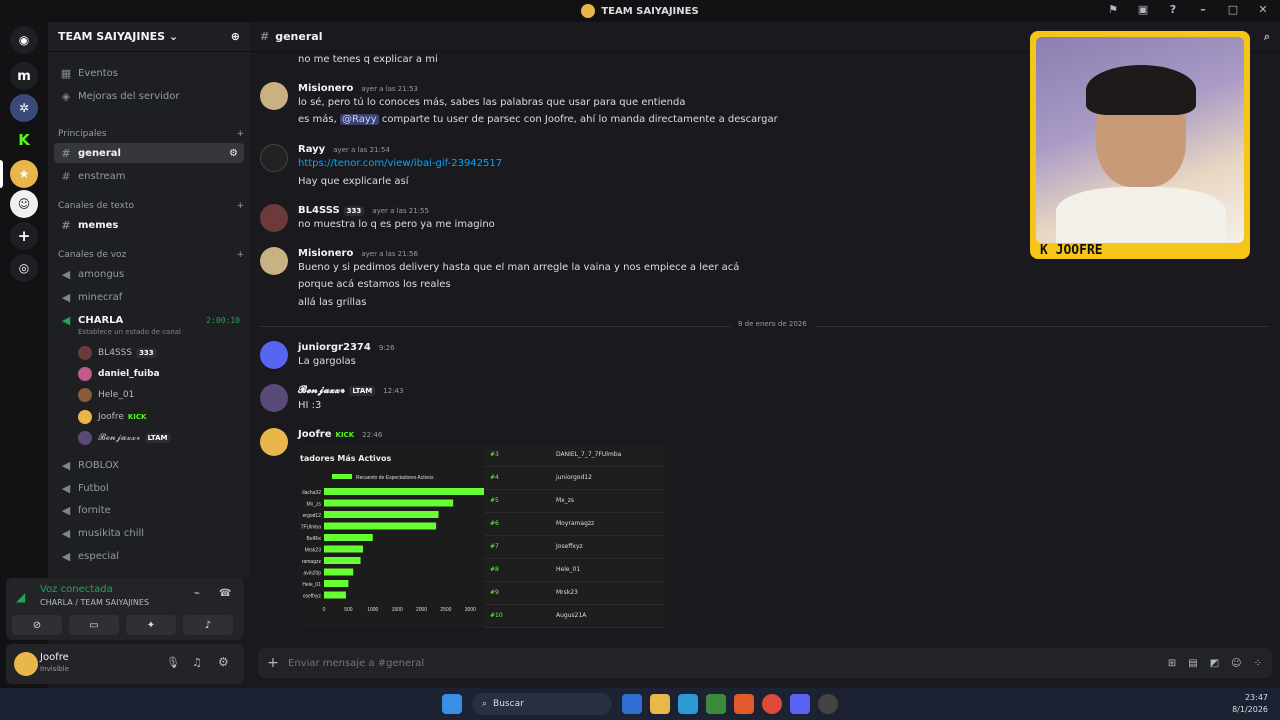  Describe the element at coordinates (24, 40) in the screenshot. I see `discord-home-icon: ◉` at that location.